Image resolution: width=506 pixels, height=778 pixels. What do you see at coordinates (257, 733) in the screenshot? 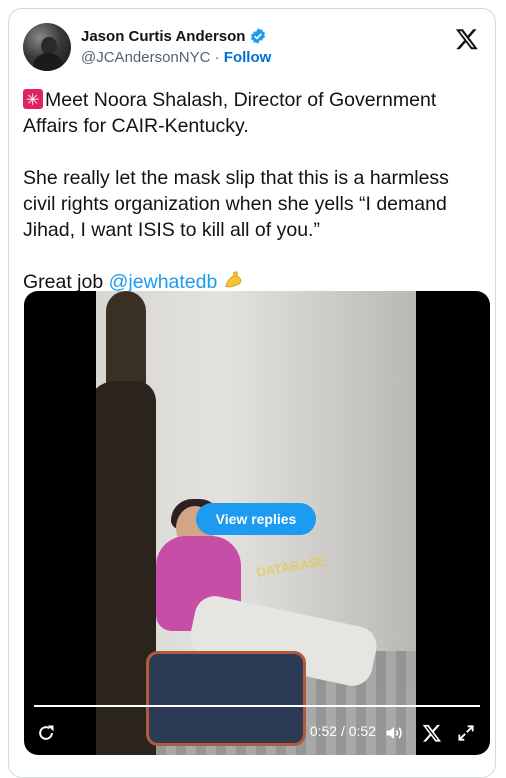
I see `video-controls: 0:52 / 0:52` at bounding box center [257, 733].